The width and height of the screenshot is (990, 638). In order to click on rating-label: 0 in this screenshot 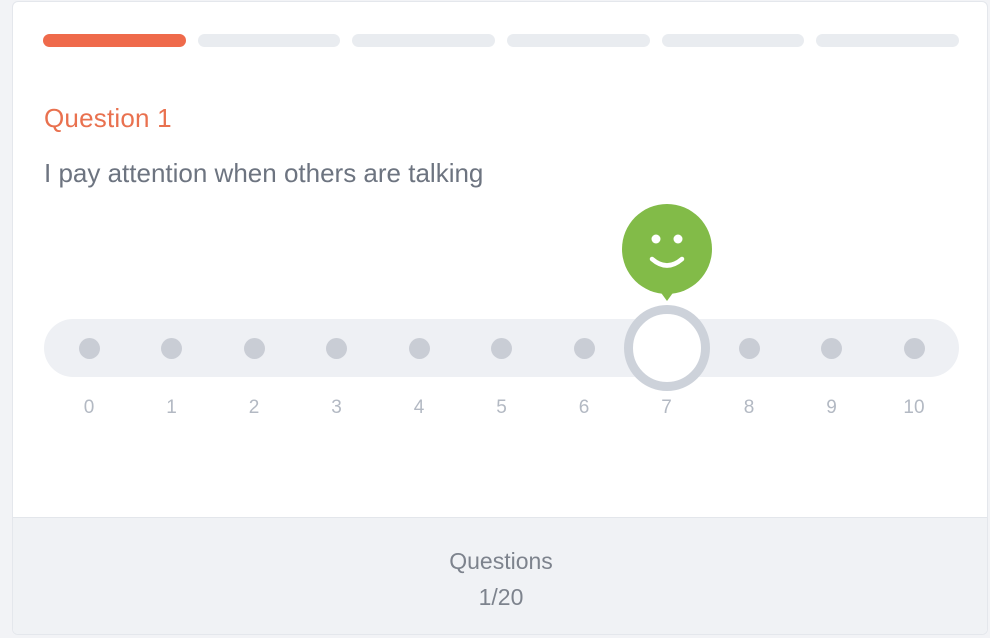, I will do `click(89, 407)`.